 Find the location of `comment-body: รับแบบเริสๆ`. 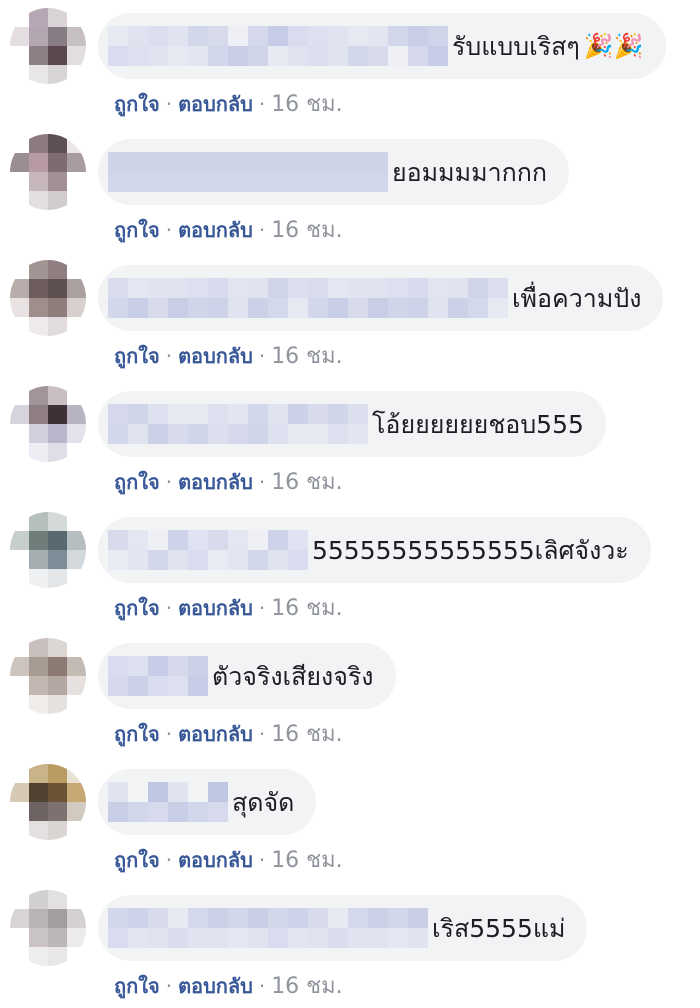

comment-body: รับแบบเริสๆ is located at coordinates (516, 46).